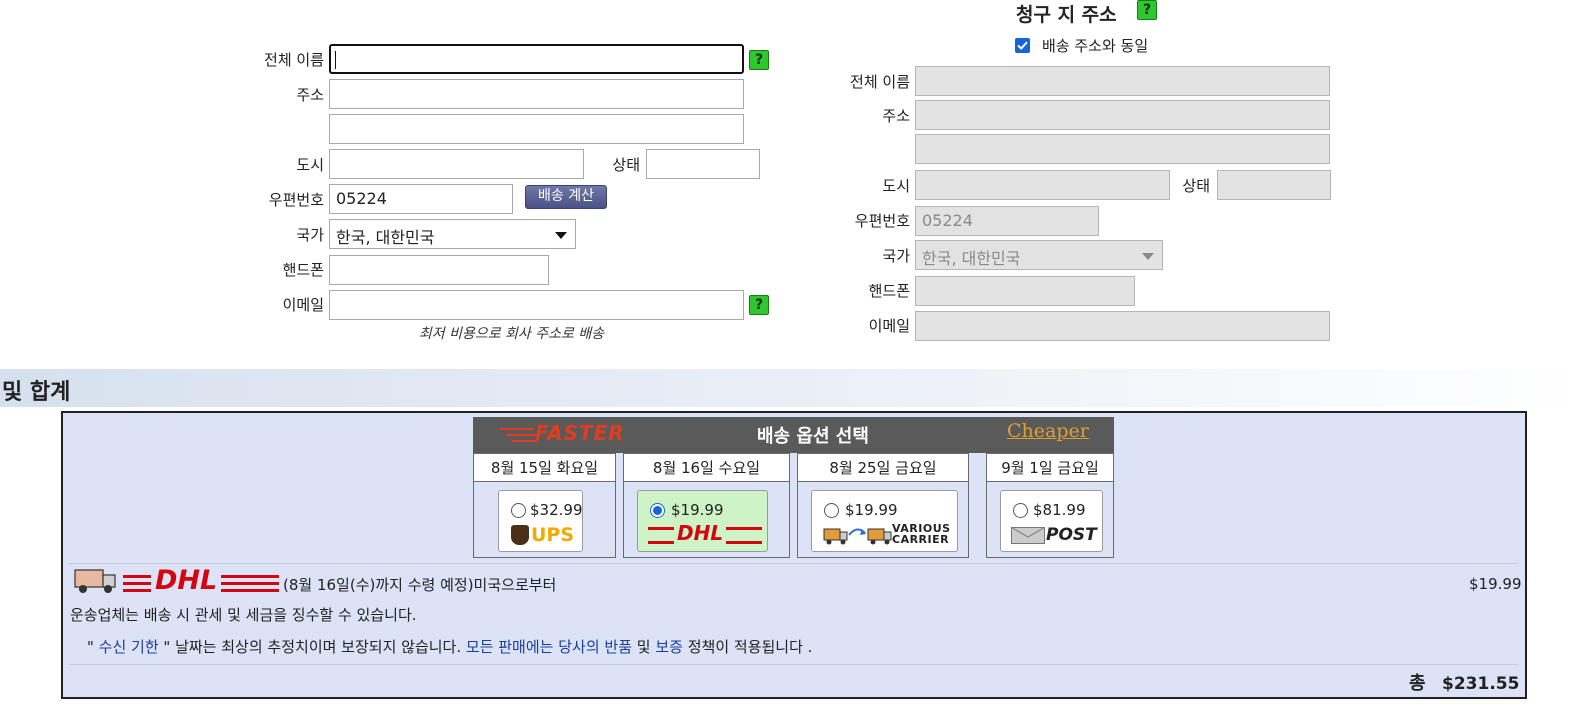 This screenshot has height=722, width=1590. I want to click on section-title: 및 합계, so click(36, 392).